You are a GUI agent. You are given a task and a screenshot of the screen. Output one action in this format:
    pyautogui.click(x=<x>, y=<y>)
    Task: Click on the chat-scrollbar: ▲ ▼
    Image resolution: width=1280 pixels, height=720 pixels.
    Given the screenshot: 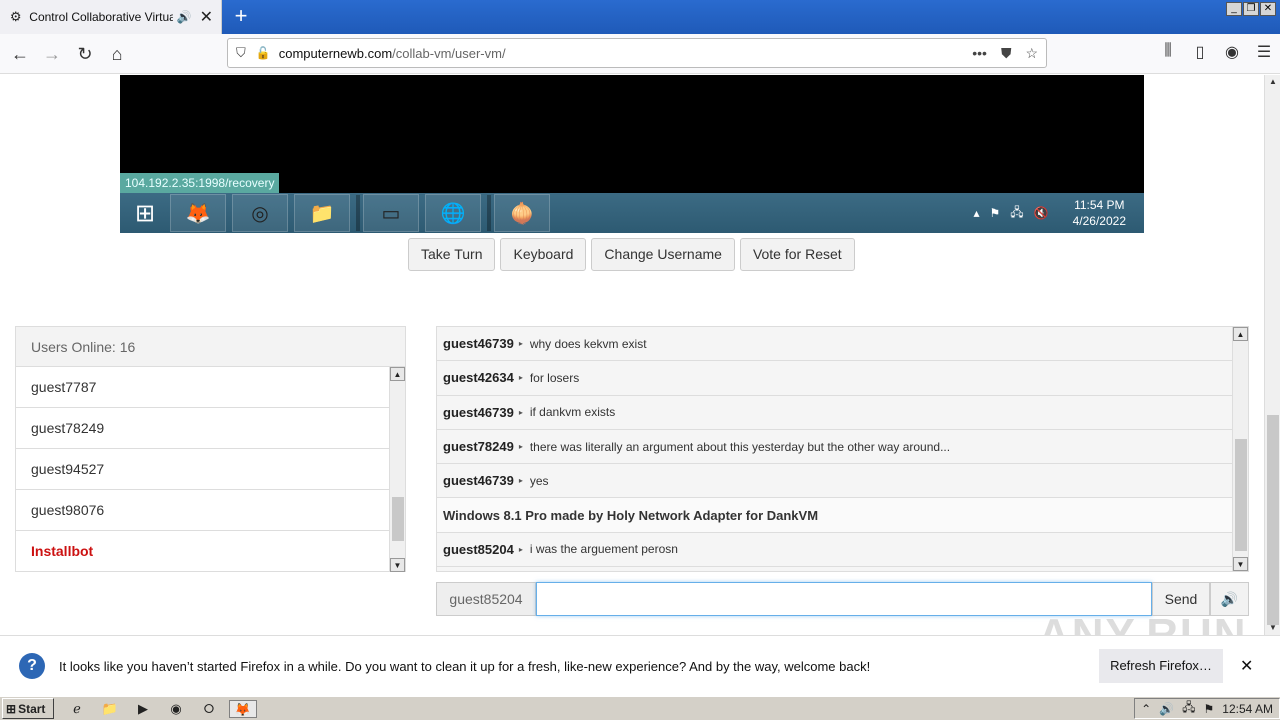 What is the action you would take?
    pyautogui.click(x=1240, y=449)
    